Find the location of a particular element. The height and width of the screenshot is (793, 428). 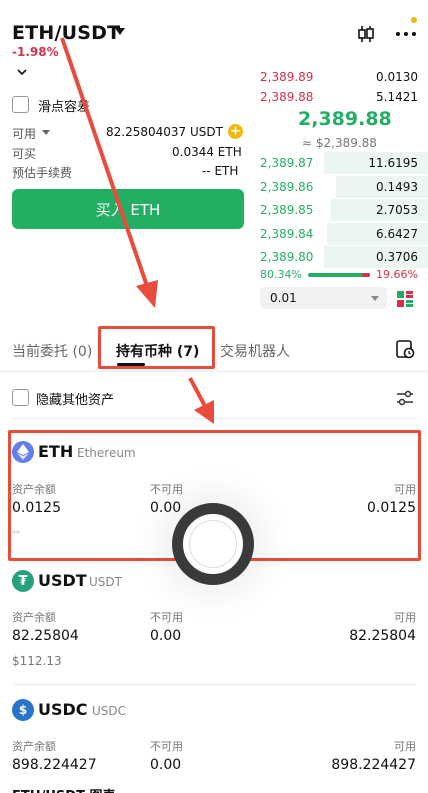

balance-value: 82.25804 is located at coordinates (45, 636).